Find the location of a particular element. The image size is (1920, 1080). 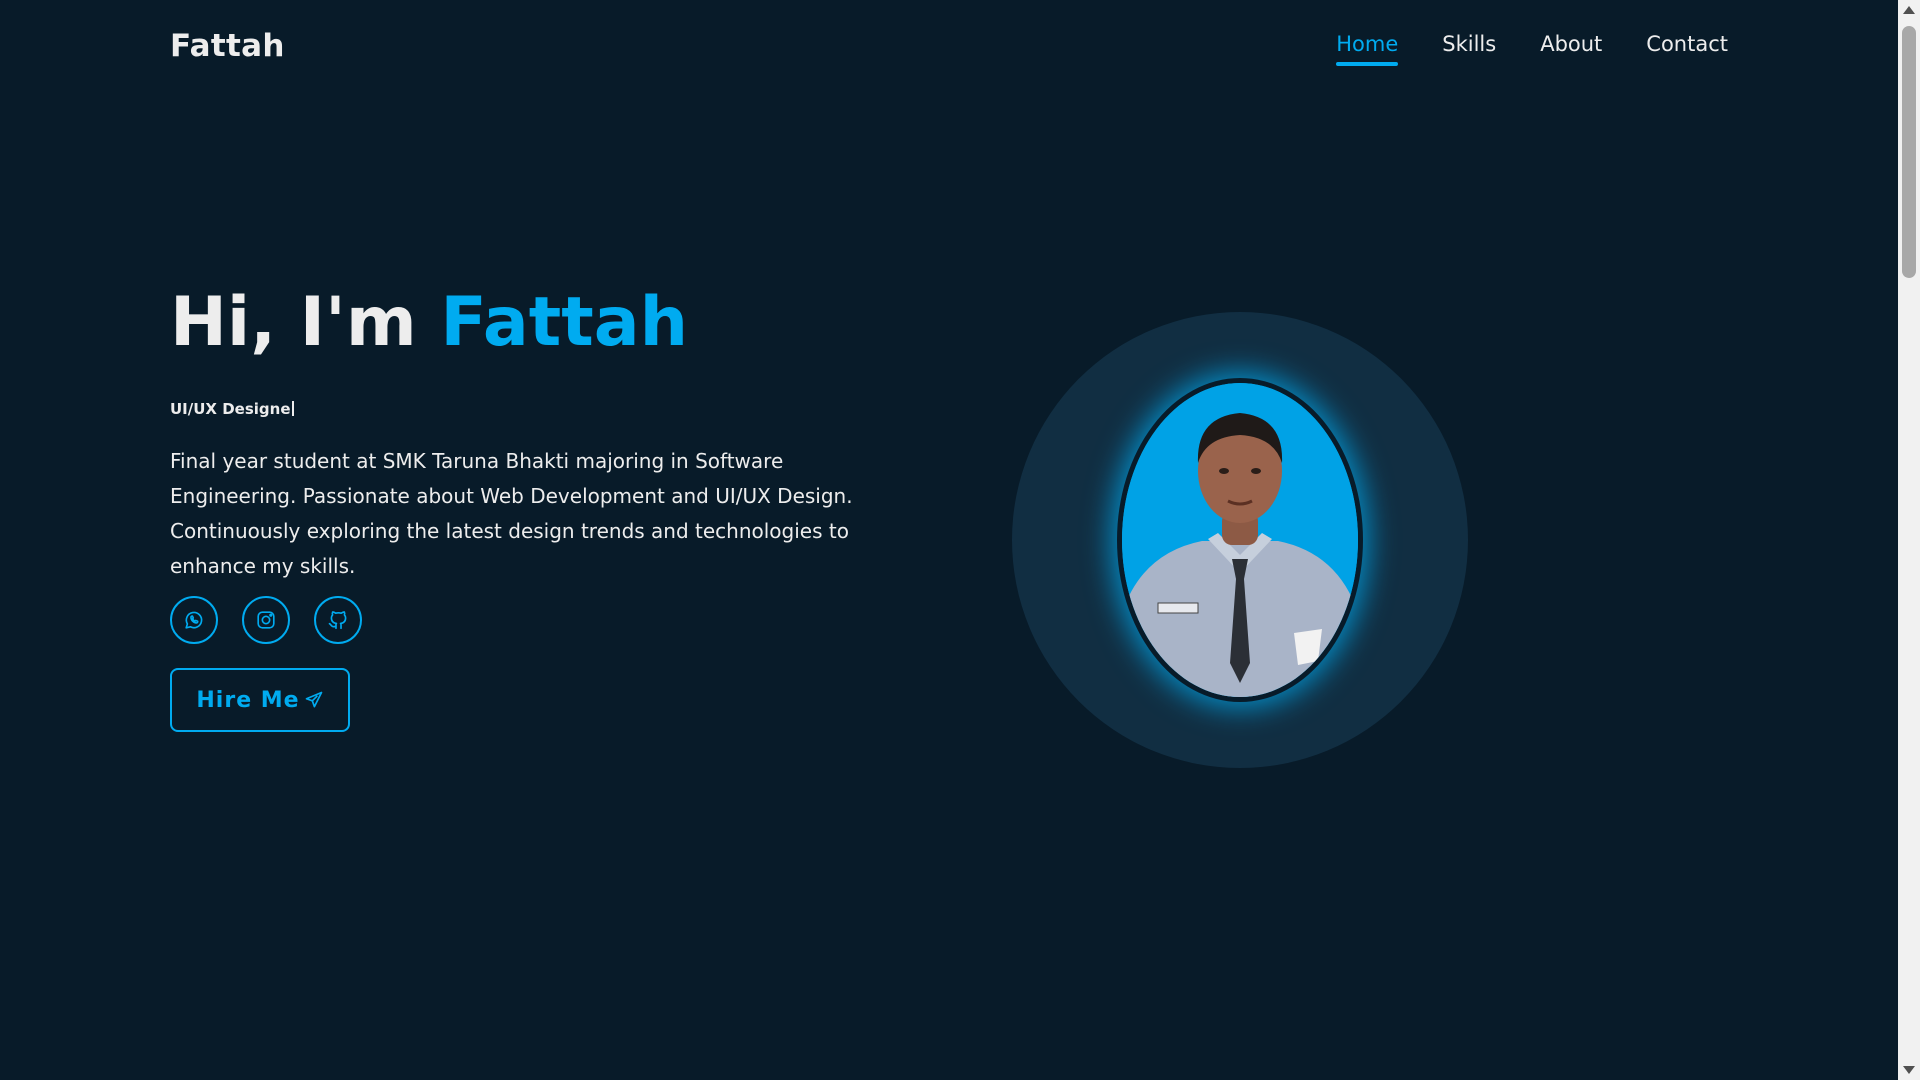

logo: Fattah is located at coordinates (227, 46).